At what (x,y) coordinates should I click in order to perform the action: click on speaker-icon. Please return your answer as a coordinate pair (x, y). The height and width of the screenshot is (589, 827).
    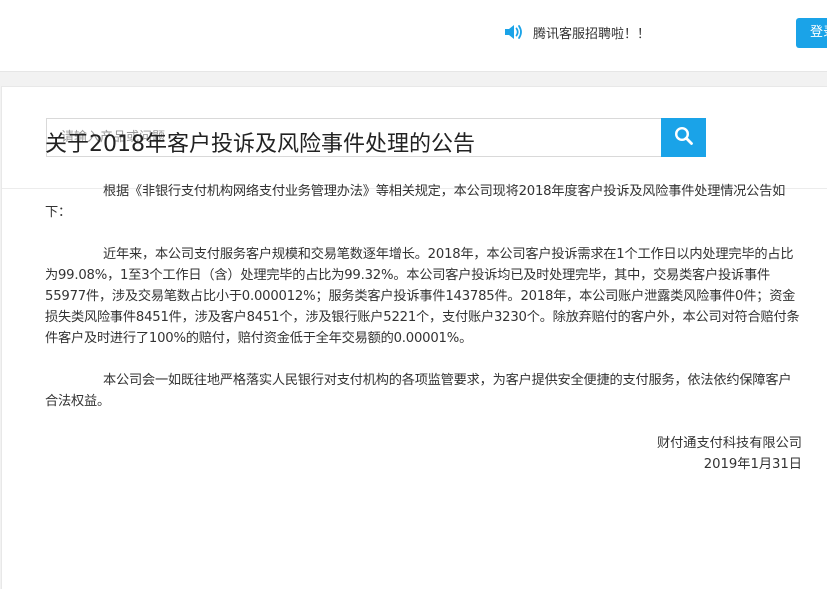
    Looking at the image, I should click on (514, 32).